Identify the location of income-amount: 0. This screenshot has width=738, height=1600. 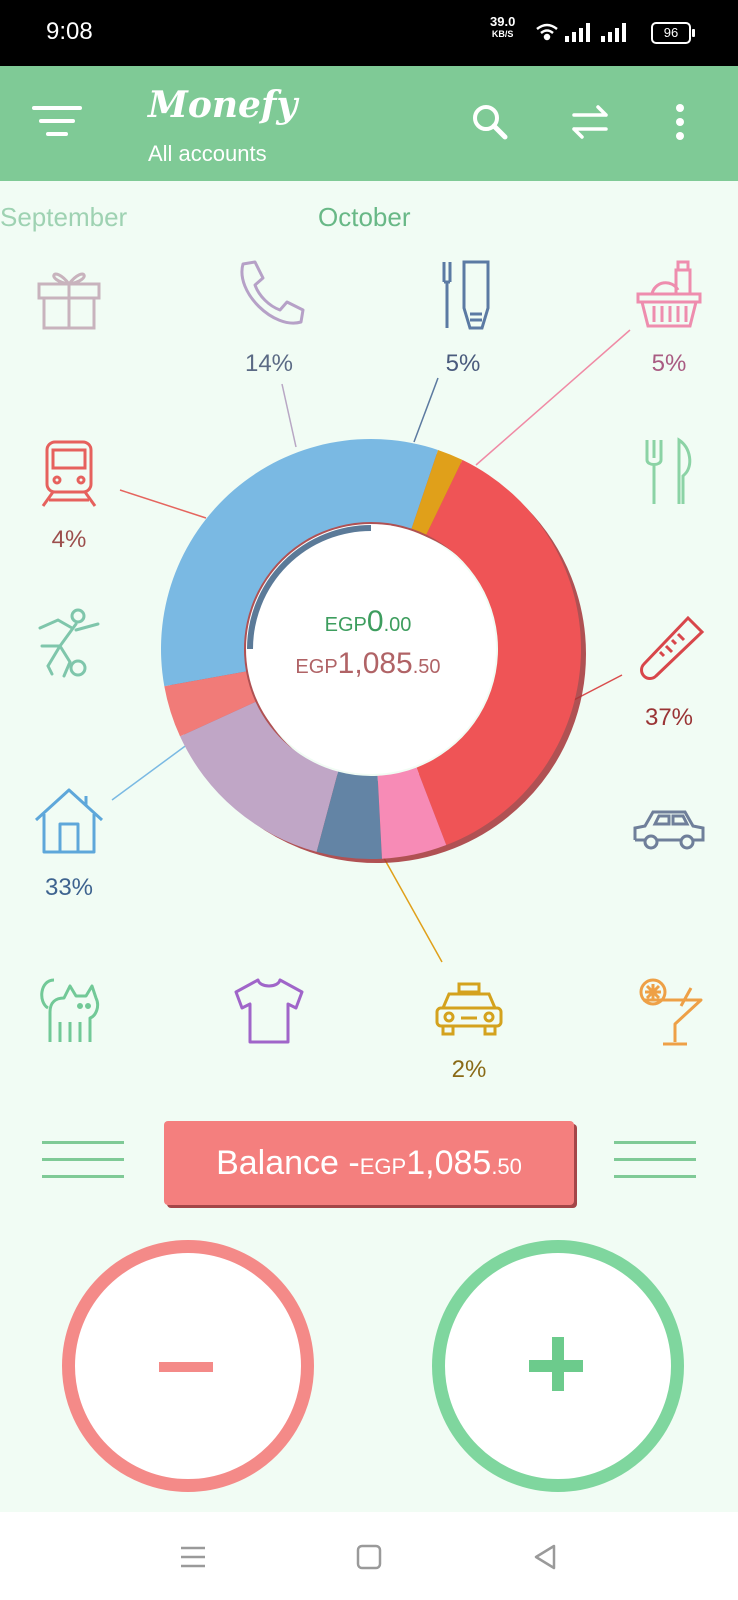
(375, 621).